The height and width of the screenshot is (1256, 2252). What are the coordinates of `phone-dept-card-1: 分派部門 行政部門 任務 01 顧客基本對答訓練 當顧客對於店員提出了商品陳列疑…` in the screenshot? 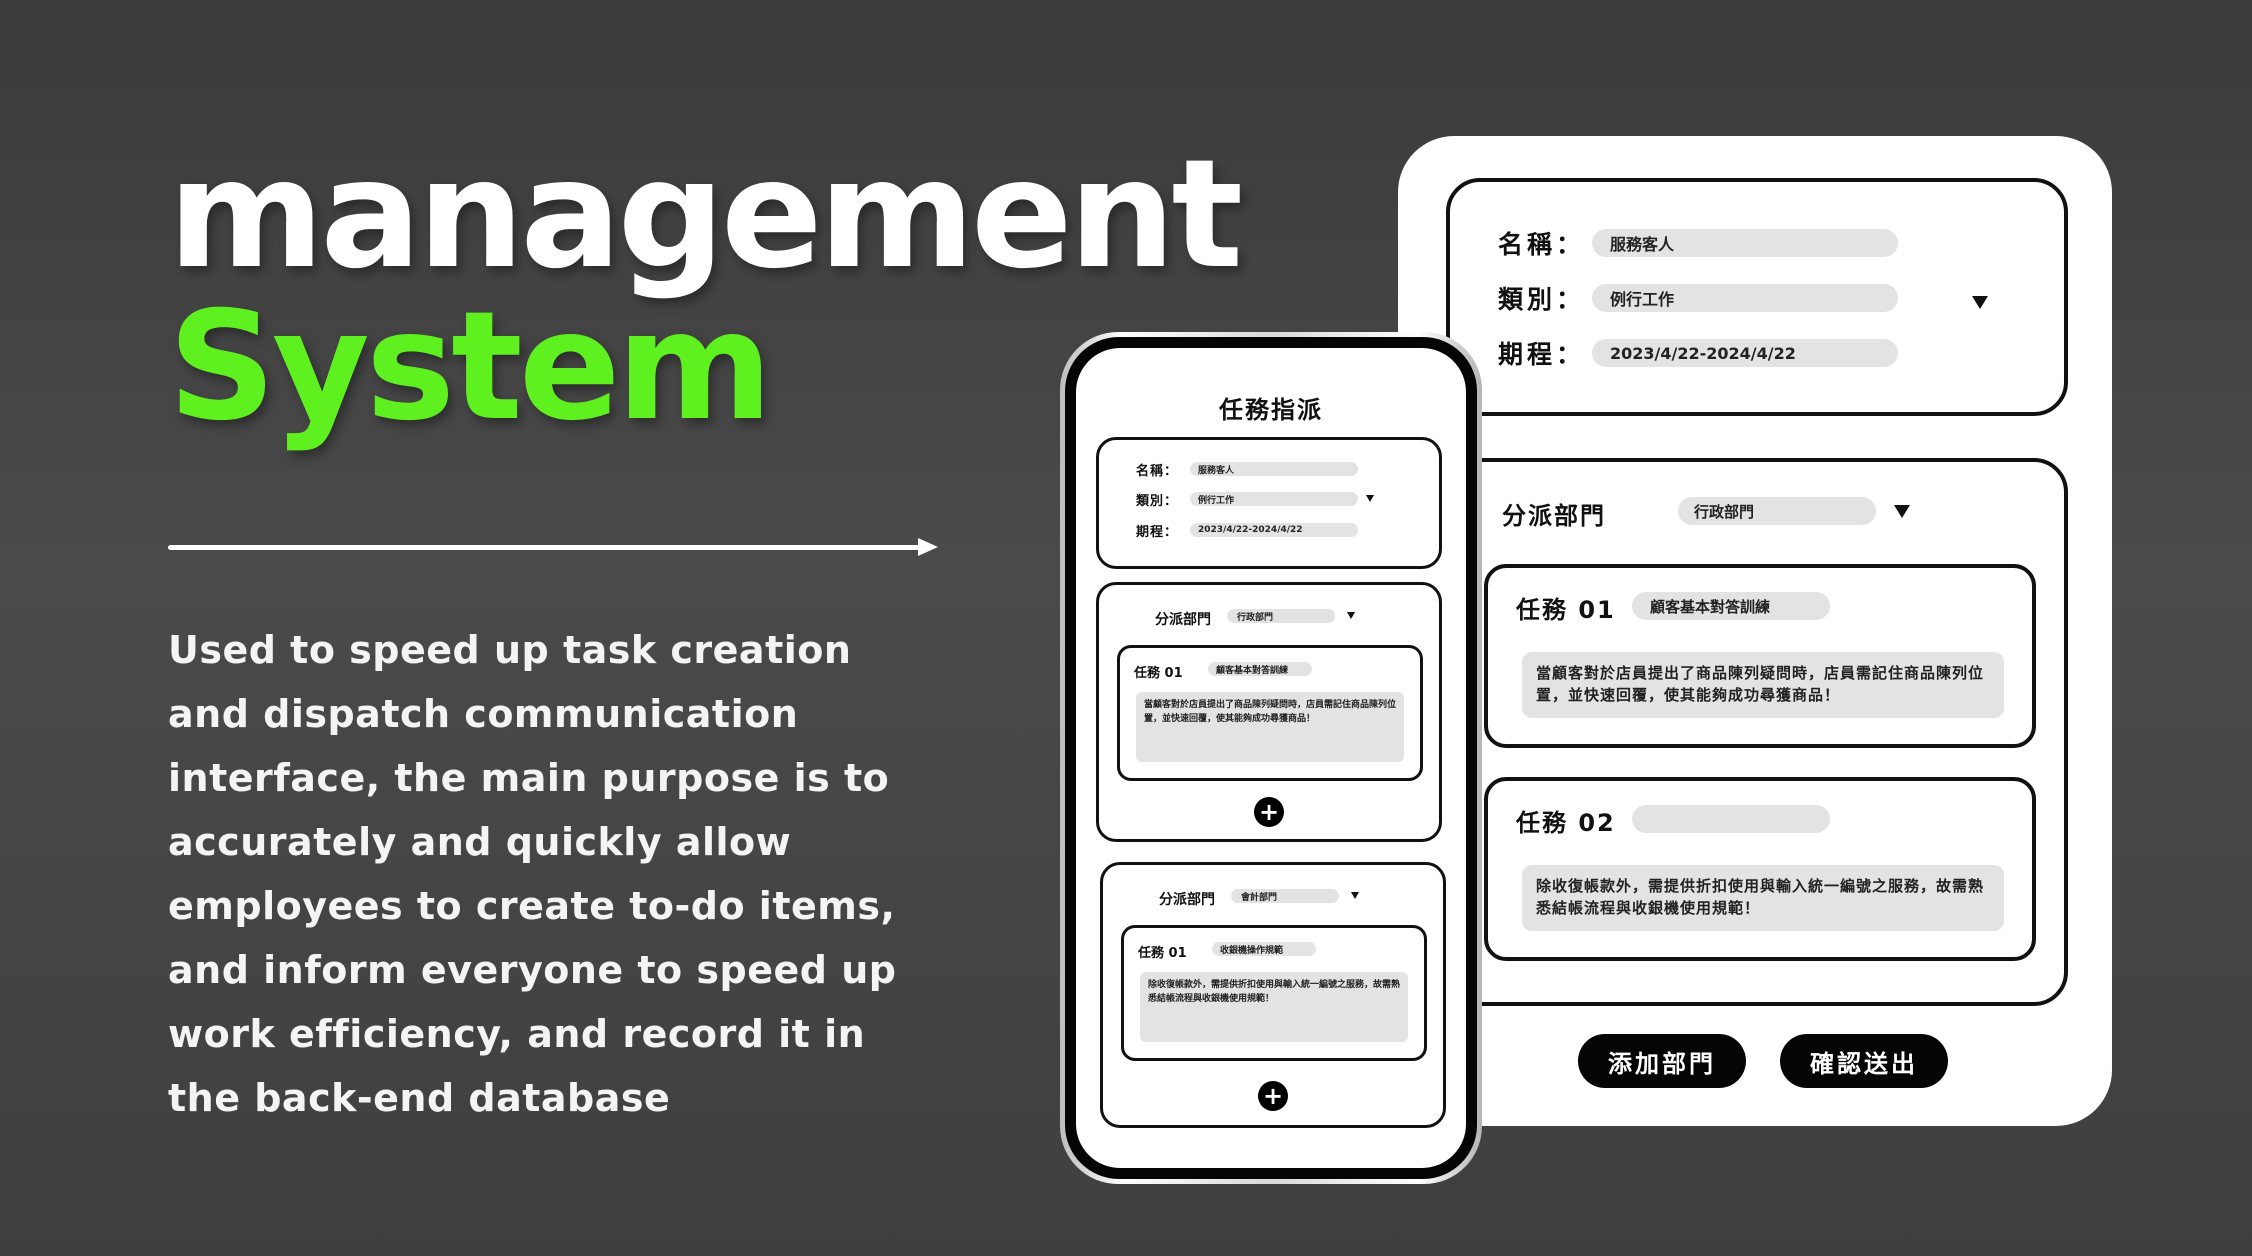 It's located at (1269, 712).